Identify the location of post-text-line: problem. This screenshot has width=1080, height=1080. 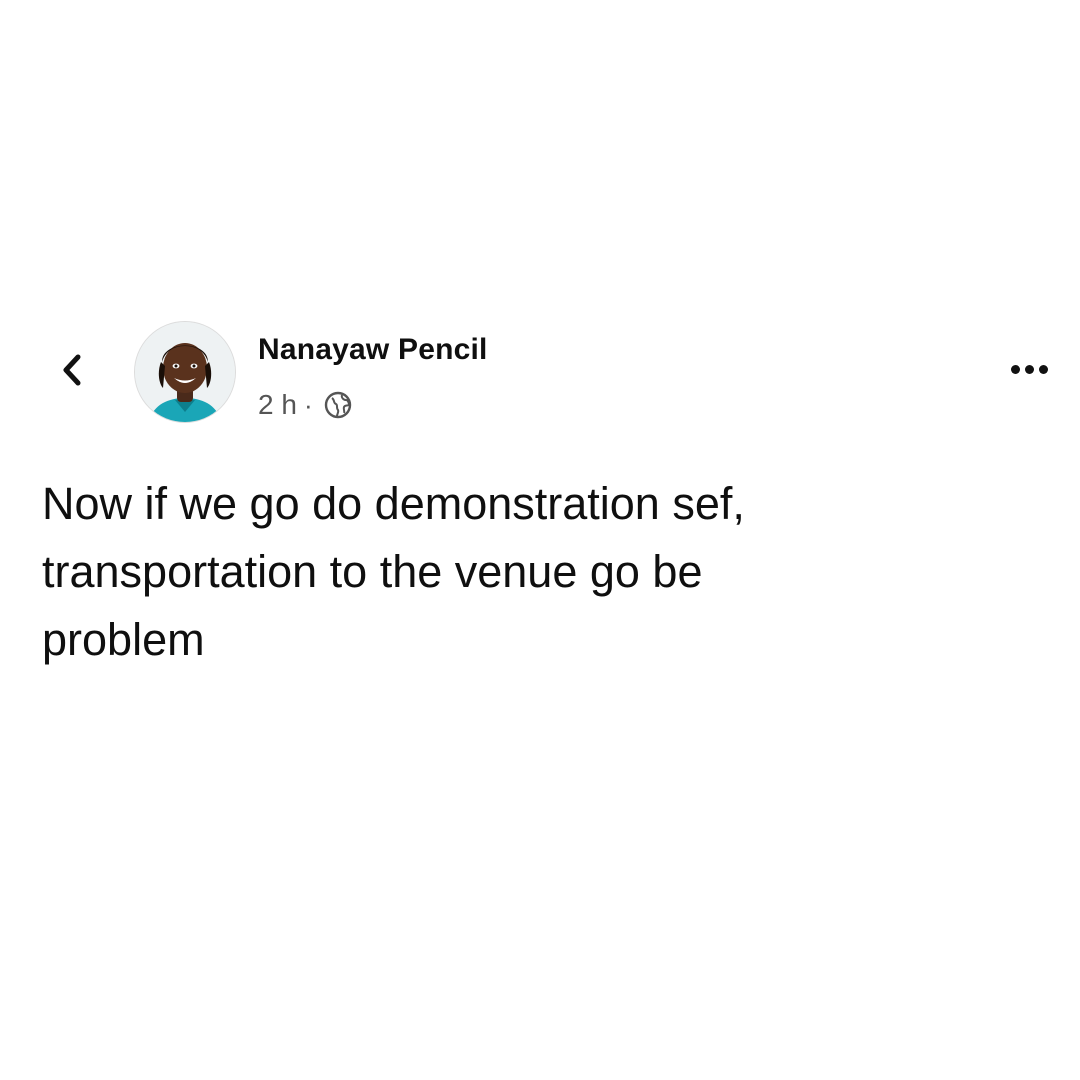
(123, 639).